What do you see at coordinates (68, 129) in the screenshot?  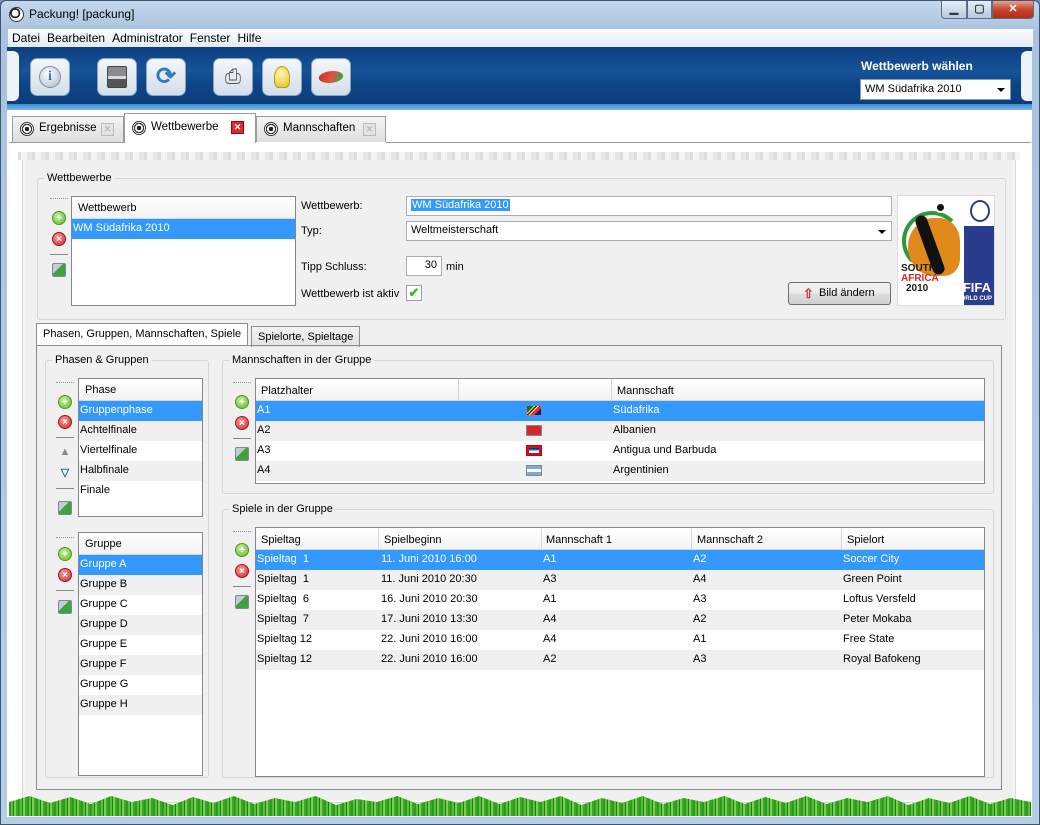 I see `tab-ergebnisse: Ergebnisse ✕` at bounding box center [68, 129].